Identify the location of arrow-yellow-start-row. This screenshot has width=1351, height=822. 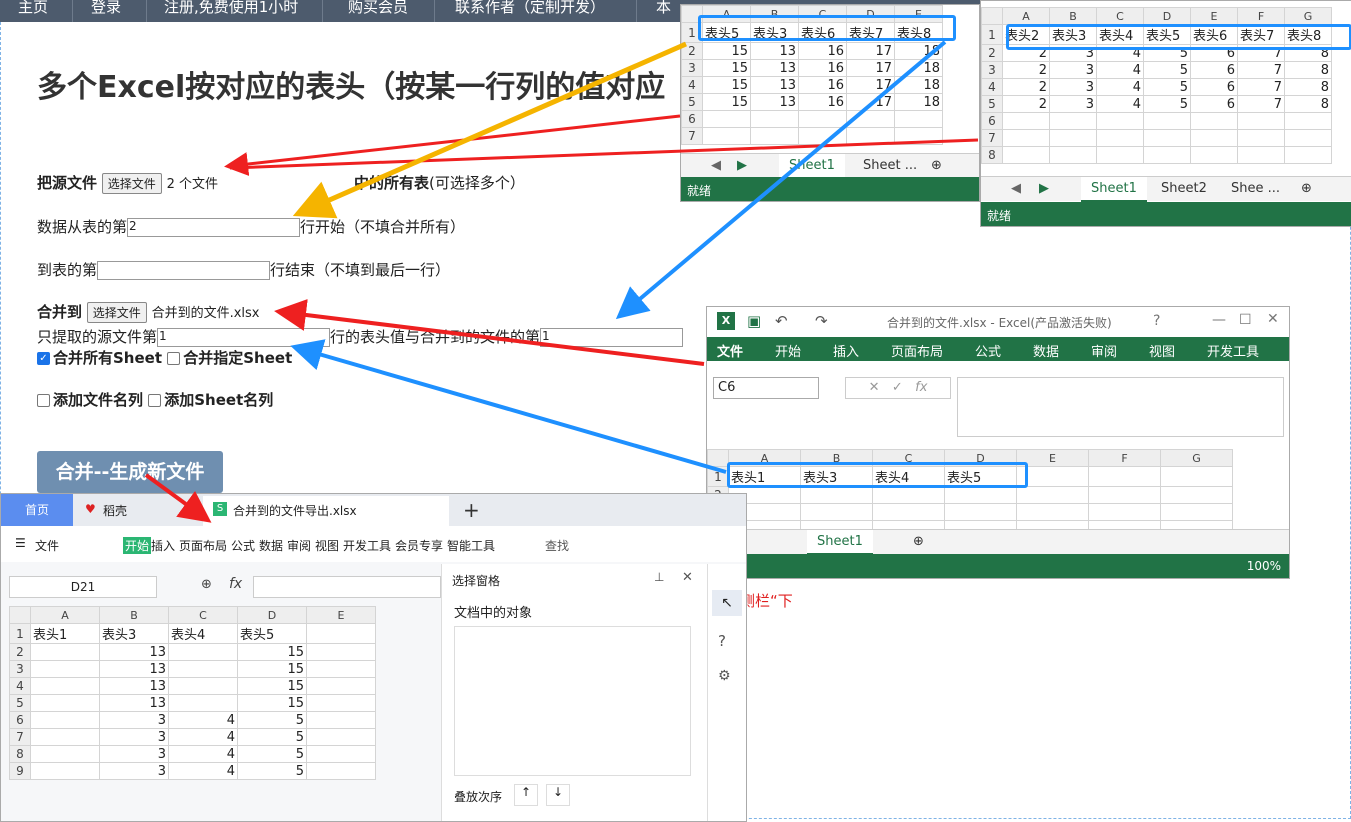
(490, 130).